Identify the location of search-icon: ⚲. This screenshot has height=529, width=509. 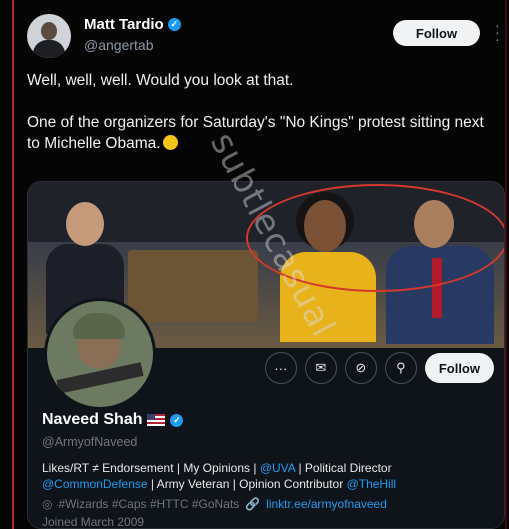
(400, 368).